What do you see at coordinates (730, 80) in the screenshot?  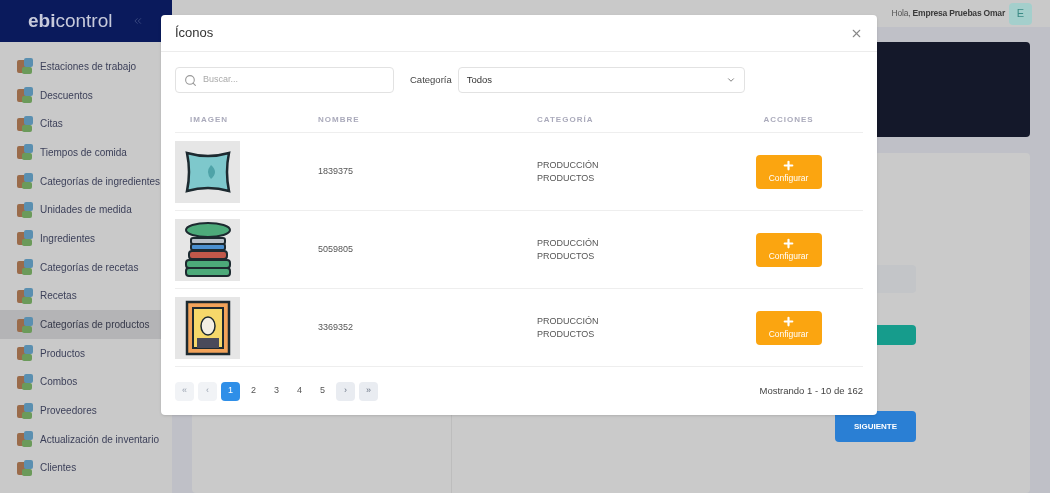 I see `chevron-down-icon` at bounding box center [730, 80].